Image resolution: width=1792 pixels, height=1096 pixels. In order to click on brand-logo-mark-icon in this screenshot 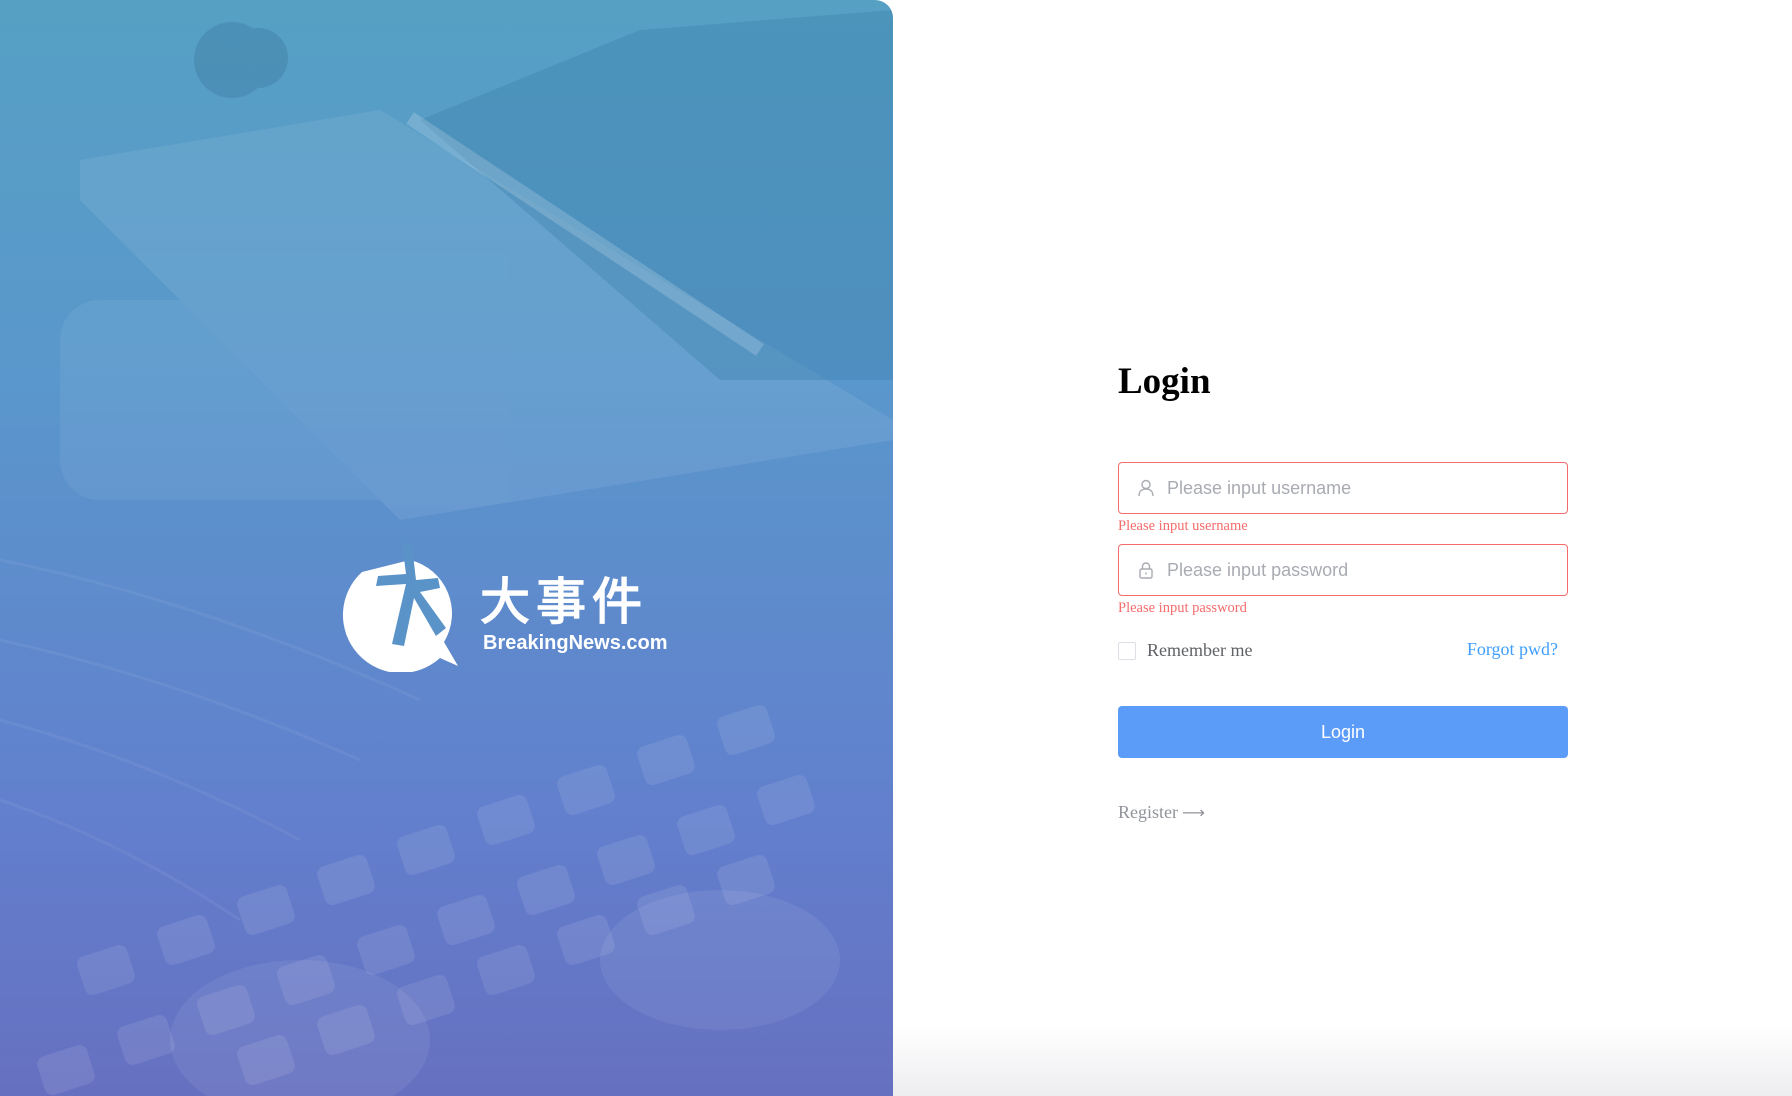, I will do `click(400, 607)`.